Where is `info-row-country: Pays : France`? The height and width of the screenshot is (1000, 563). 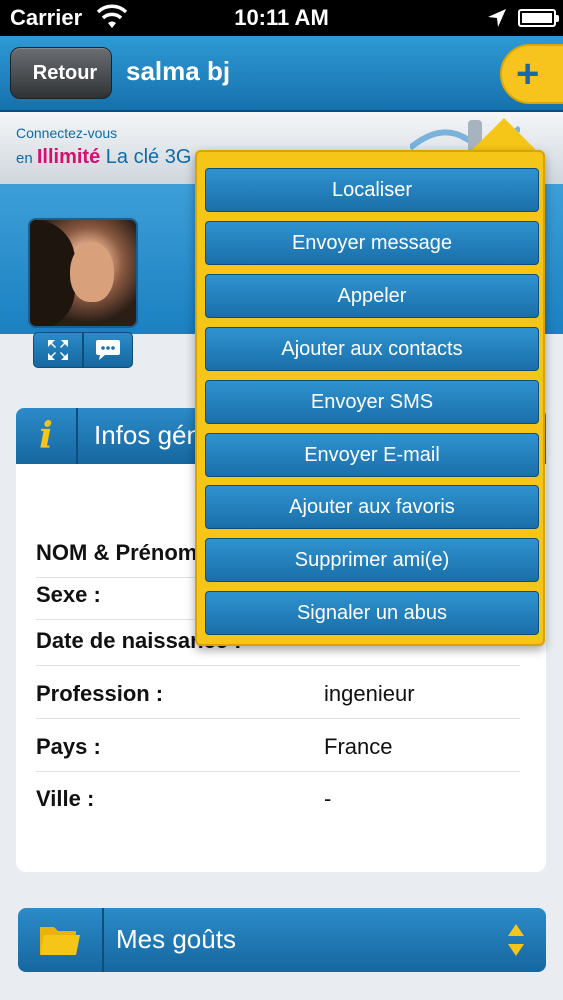 info-row-country: Pays : France is located at coordinates (278, 747).